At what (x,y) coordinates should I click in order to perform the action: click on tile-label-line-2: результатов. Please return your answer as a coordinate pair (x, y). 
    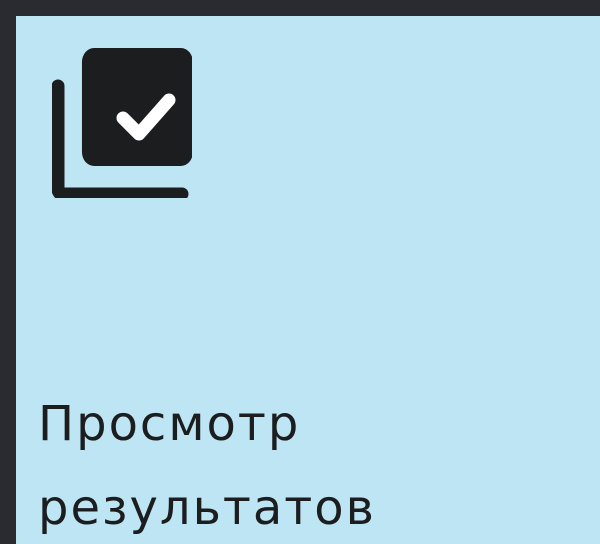
    Looking at the image, I should click on (207, 508).